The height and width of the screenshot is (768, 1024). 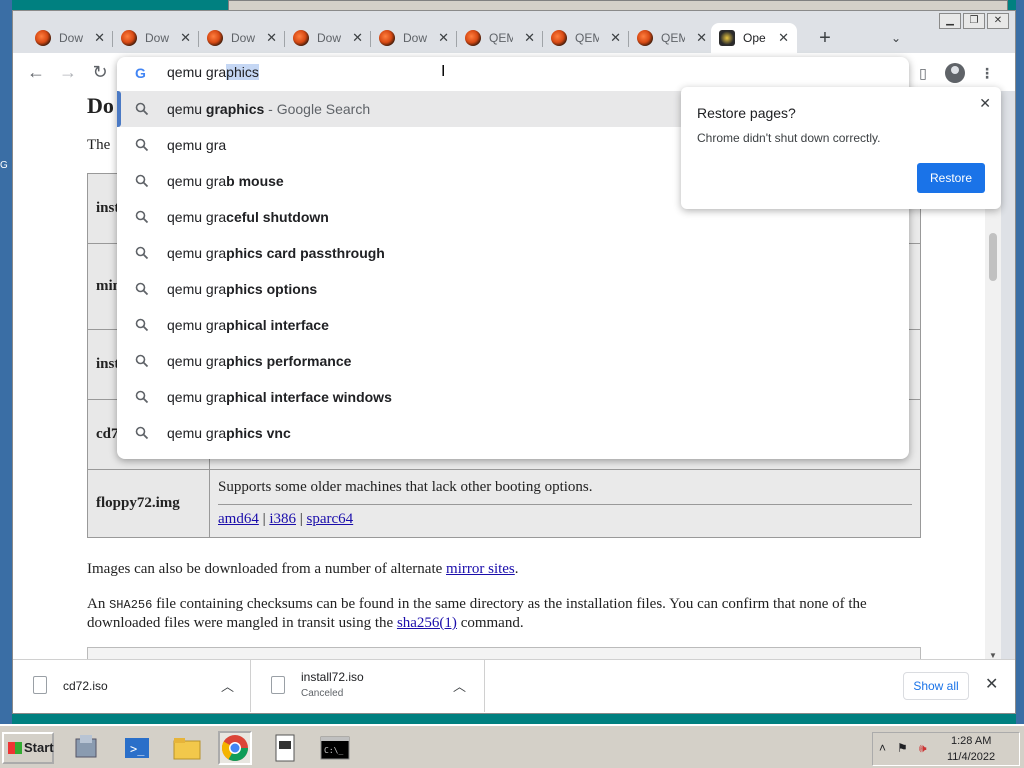 I want to click on table-cell-name: floppy72.img, so click(x=148, y=503).